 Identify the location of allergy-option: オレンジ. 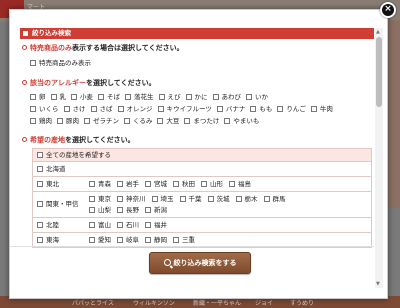
(135, 109).